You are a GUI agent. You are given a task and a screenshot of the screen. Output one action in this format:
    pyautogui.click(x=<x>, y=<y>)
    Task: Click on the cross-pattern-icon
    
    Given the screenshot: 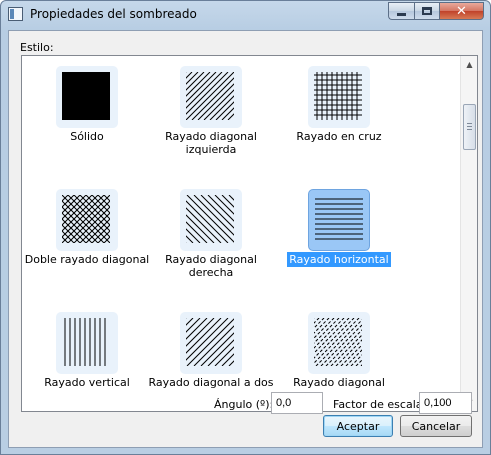 What is the action you would take?
    pyautogui.click(x=339, y=97)
    